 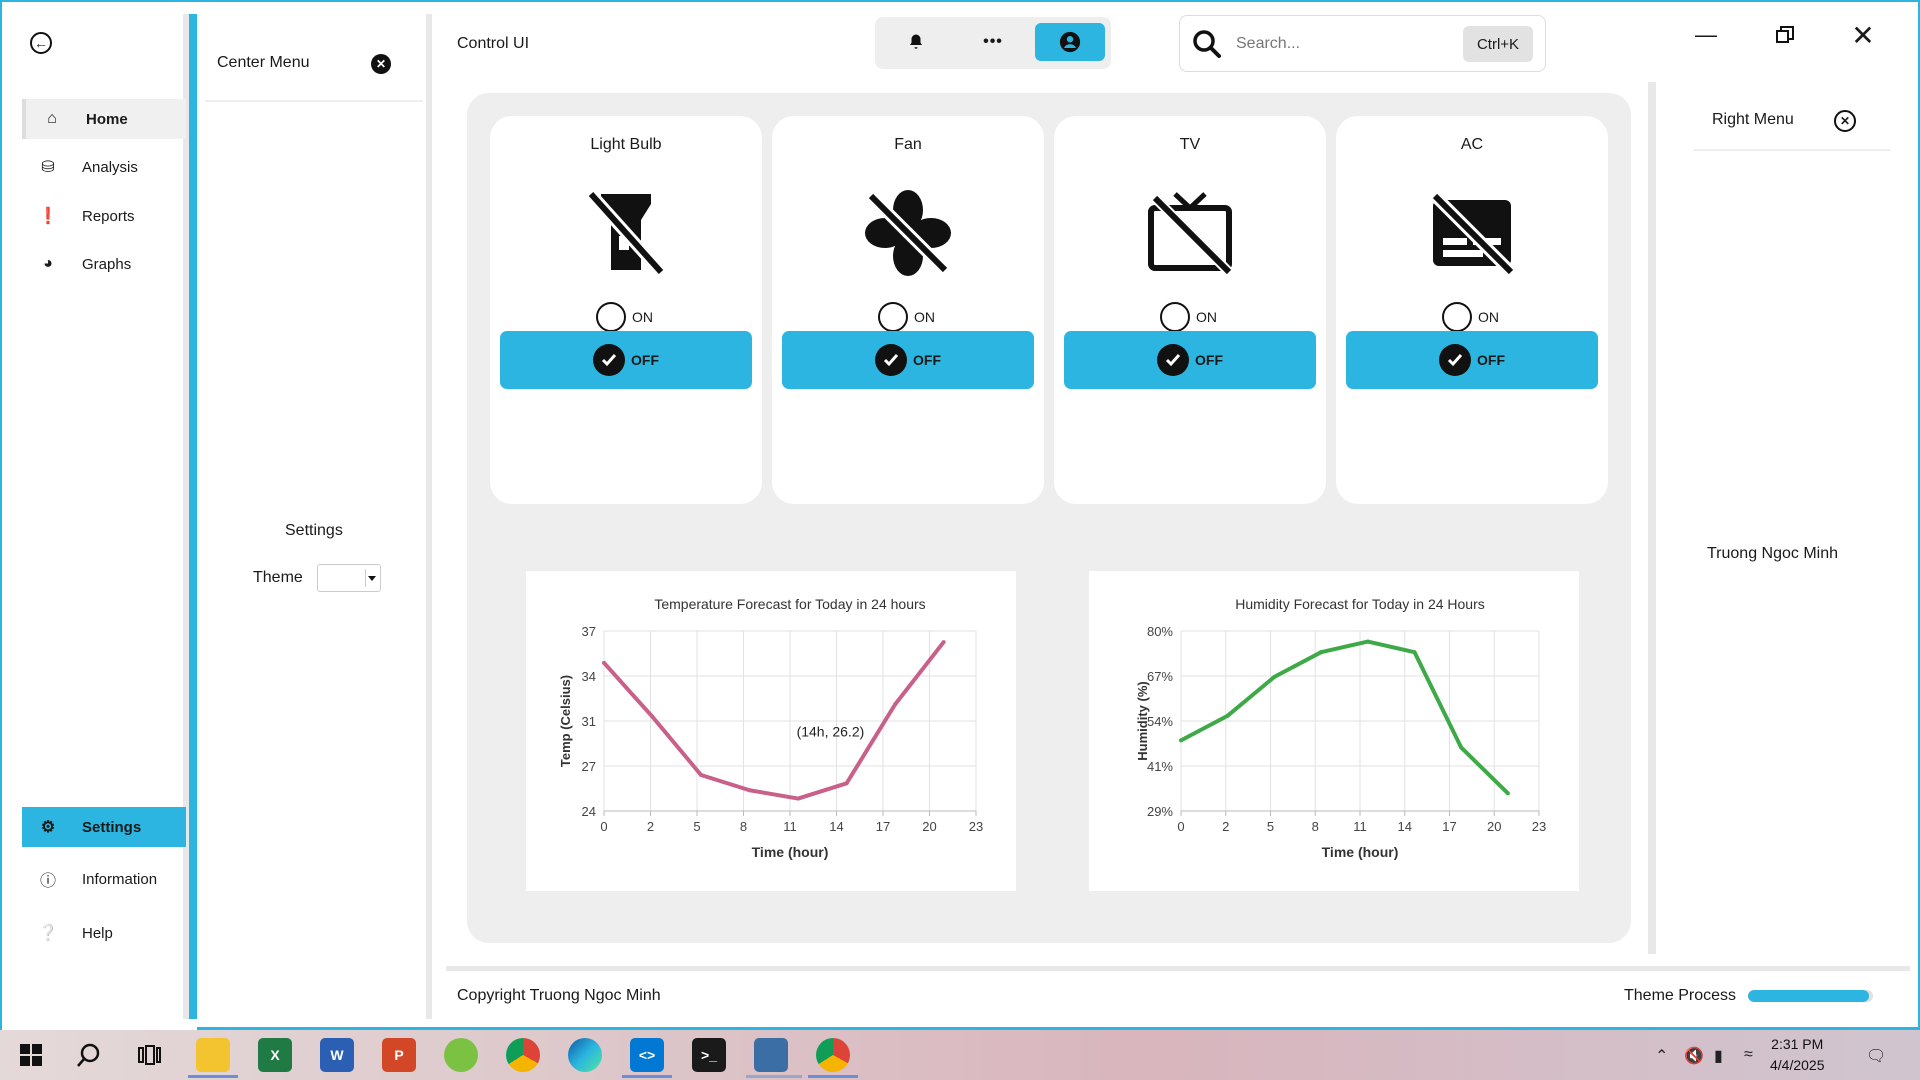 I want to click on theme-process-label: Theme Process, so click(x=1680, y=995).